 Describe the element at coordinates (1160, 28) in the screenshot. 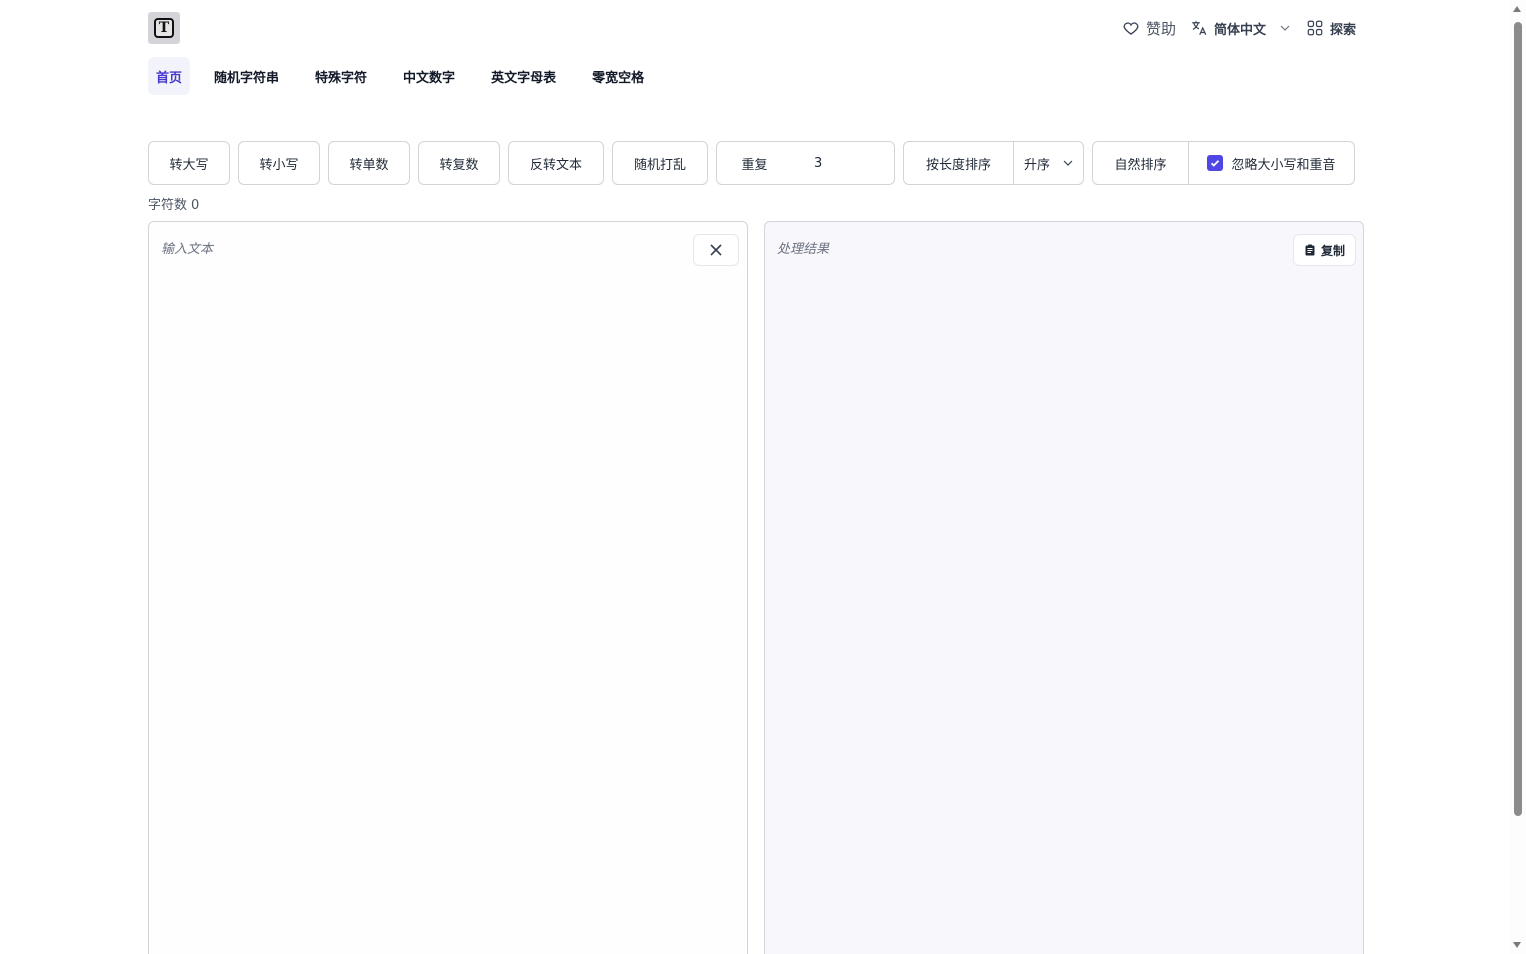

I see `sponsor-label: 赞助` at that location.